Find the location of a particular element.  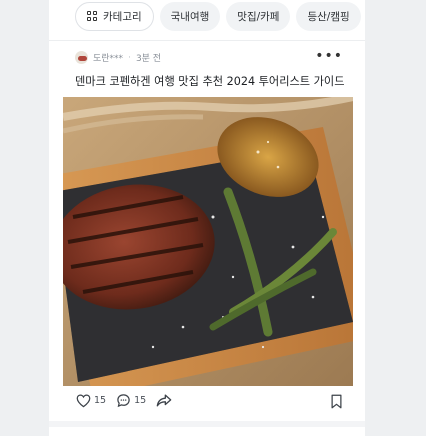

share-icon is located at coordinates (164, 400).